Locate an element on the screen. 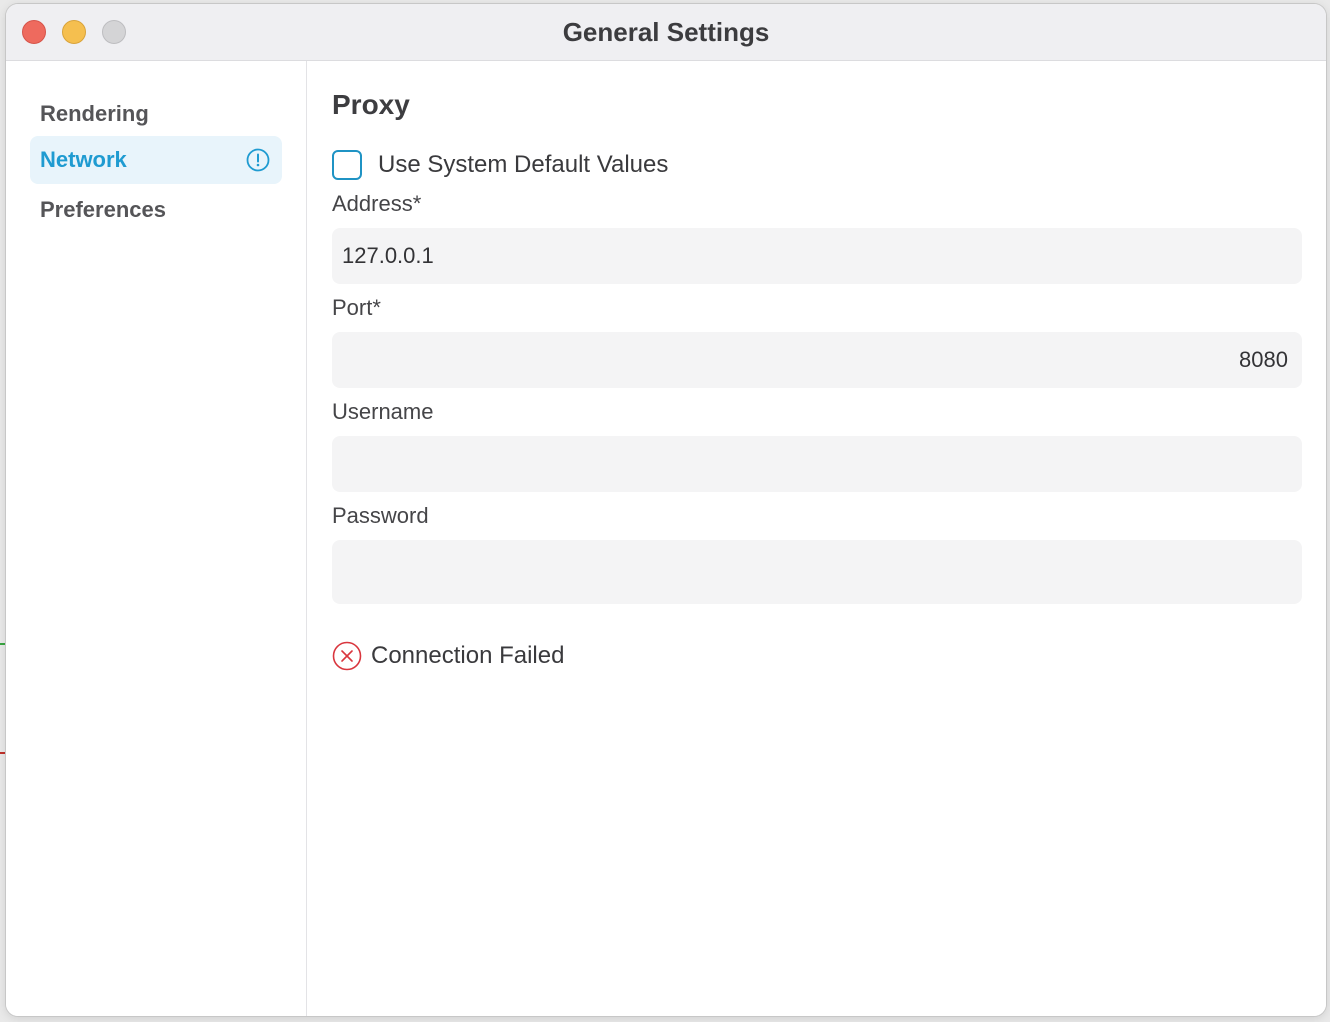 This screenshot has width=1330, height=1022. connection-status: Connection Failed is located at coordinates (448, 656).